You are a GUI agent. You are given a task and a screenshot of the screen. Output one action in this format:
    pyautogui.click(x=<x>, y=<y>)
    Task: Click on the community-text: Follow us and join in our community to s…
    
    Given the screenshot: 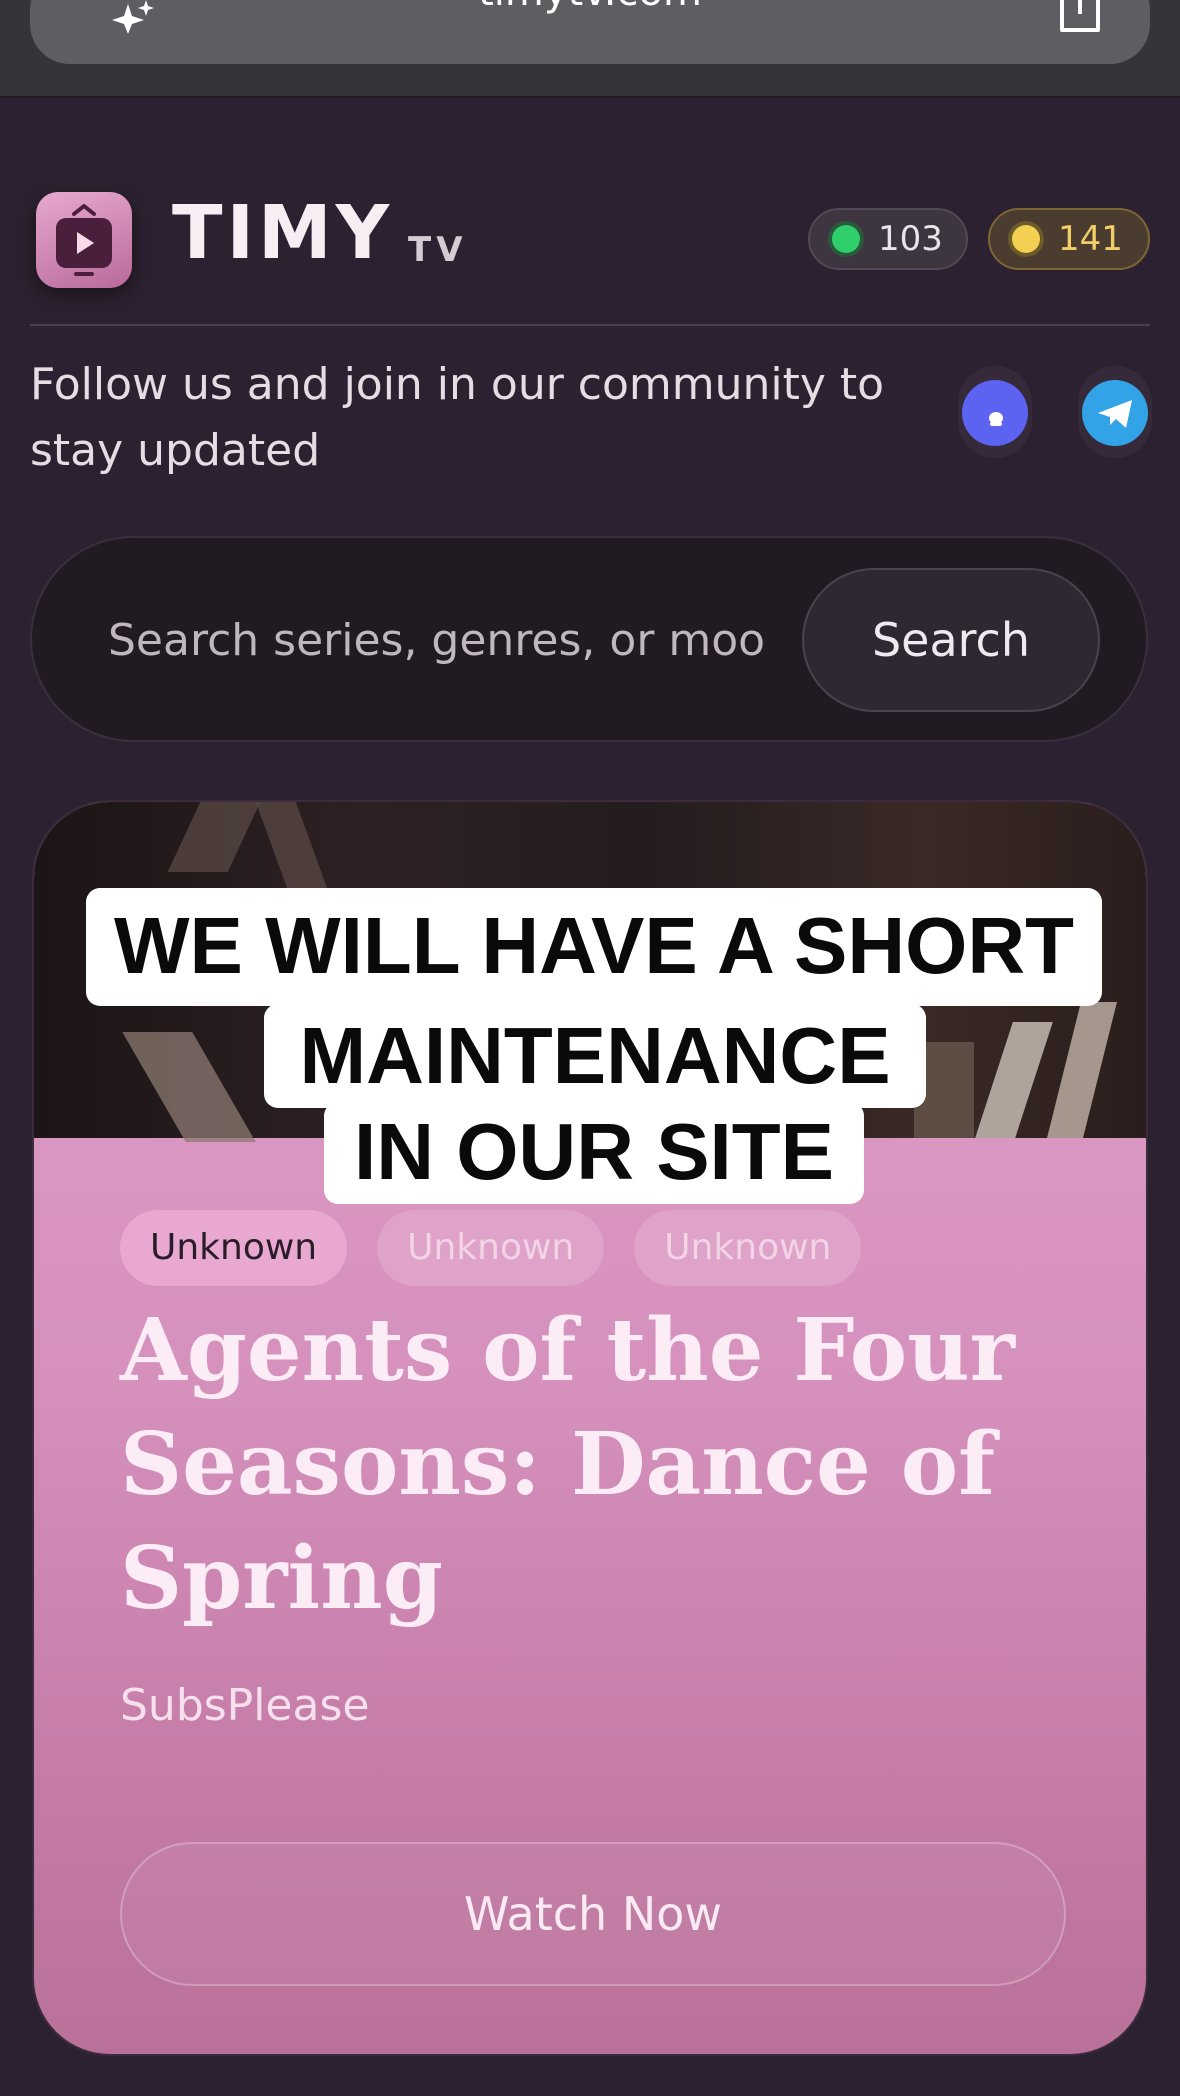 What is the action you would take?
    pyautogui.click(x=457, y=417)
    